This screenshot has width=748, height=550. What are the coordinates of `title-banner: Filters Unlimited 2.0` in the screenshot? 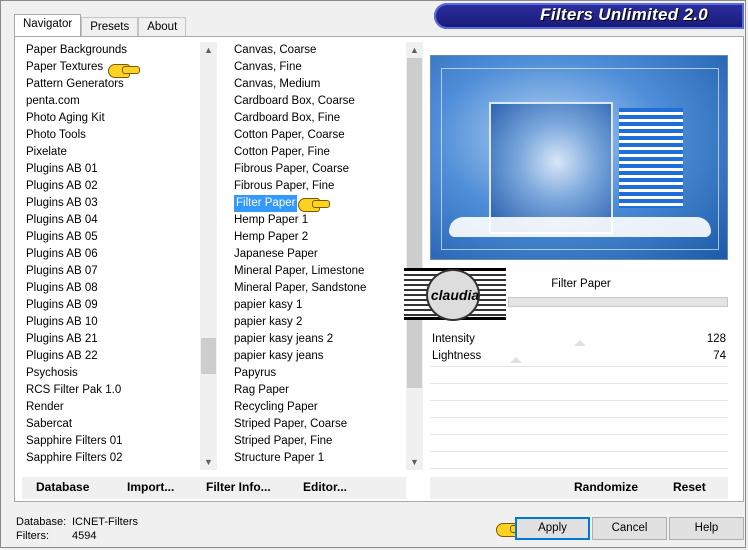 It's located at (589, 16).